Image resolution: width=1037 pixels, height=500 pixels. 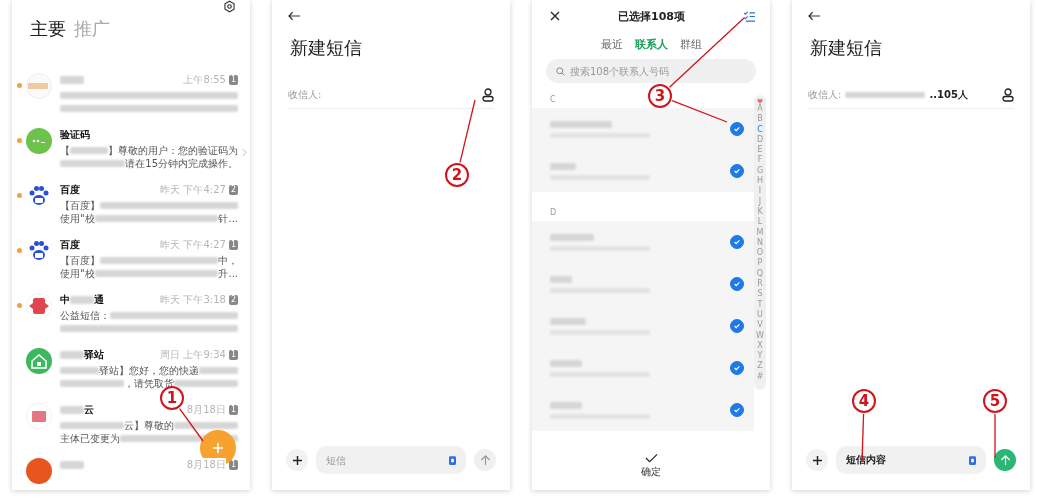 I want to click on message-field: 短信, so click(x=391, y=460).